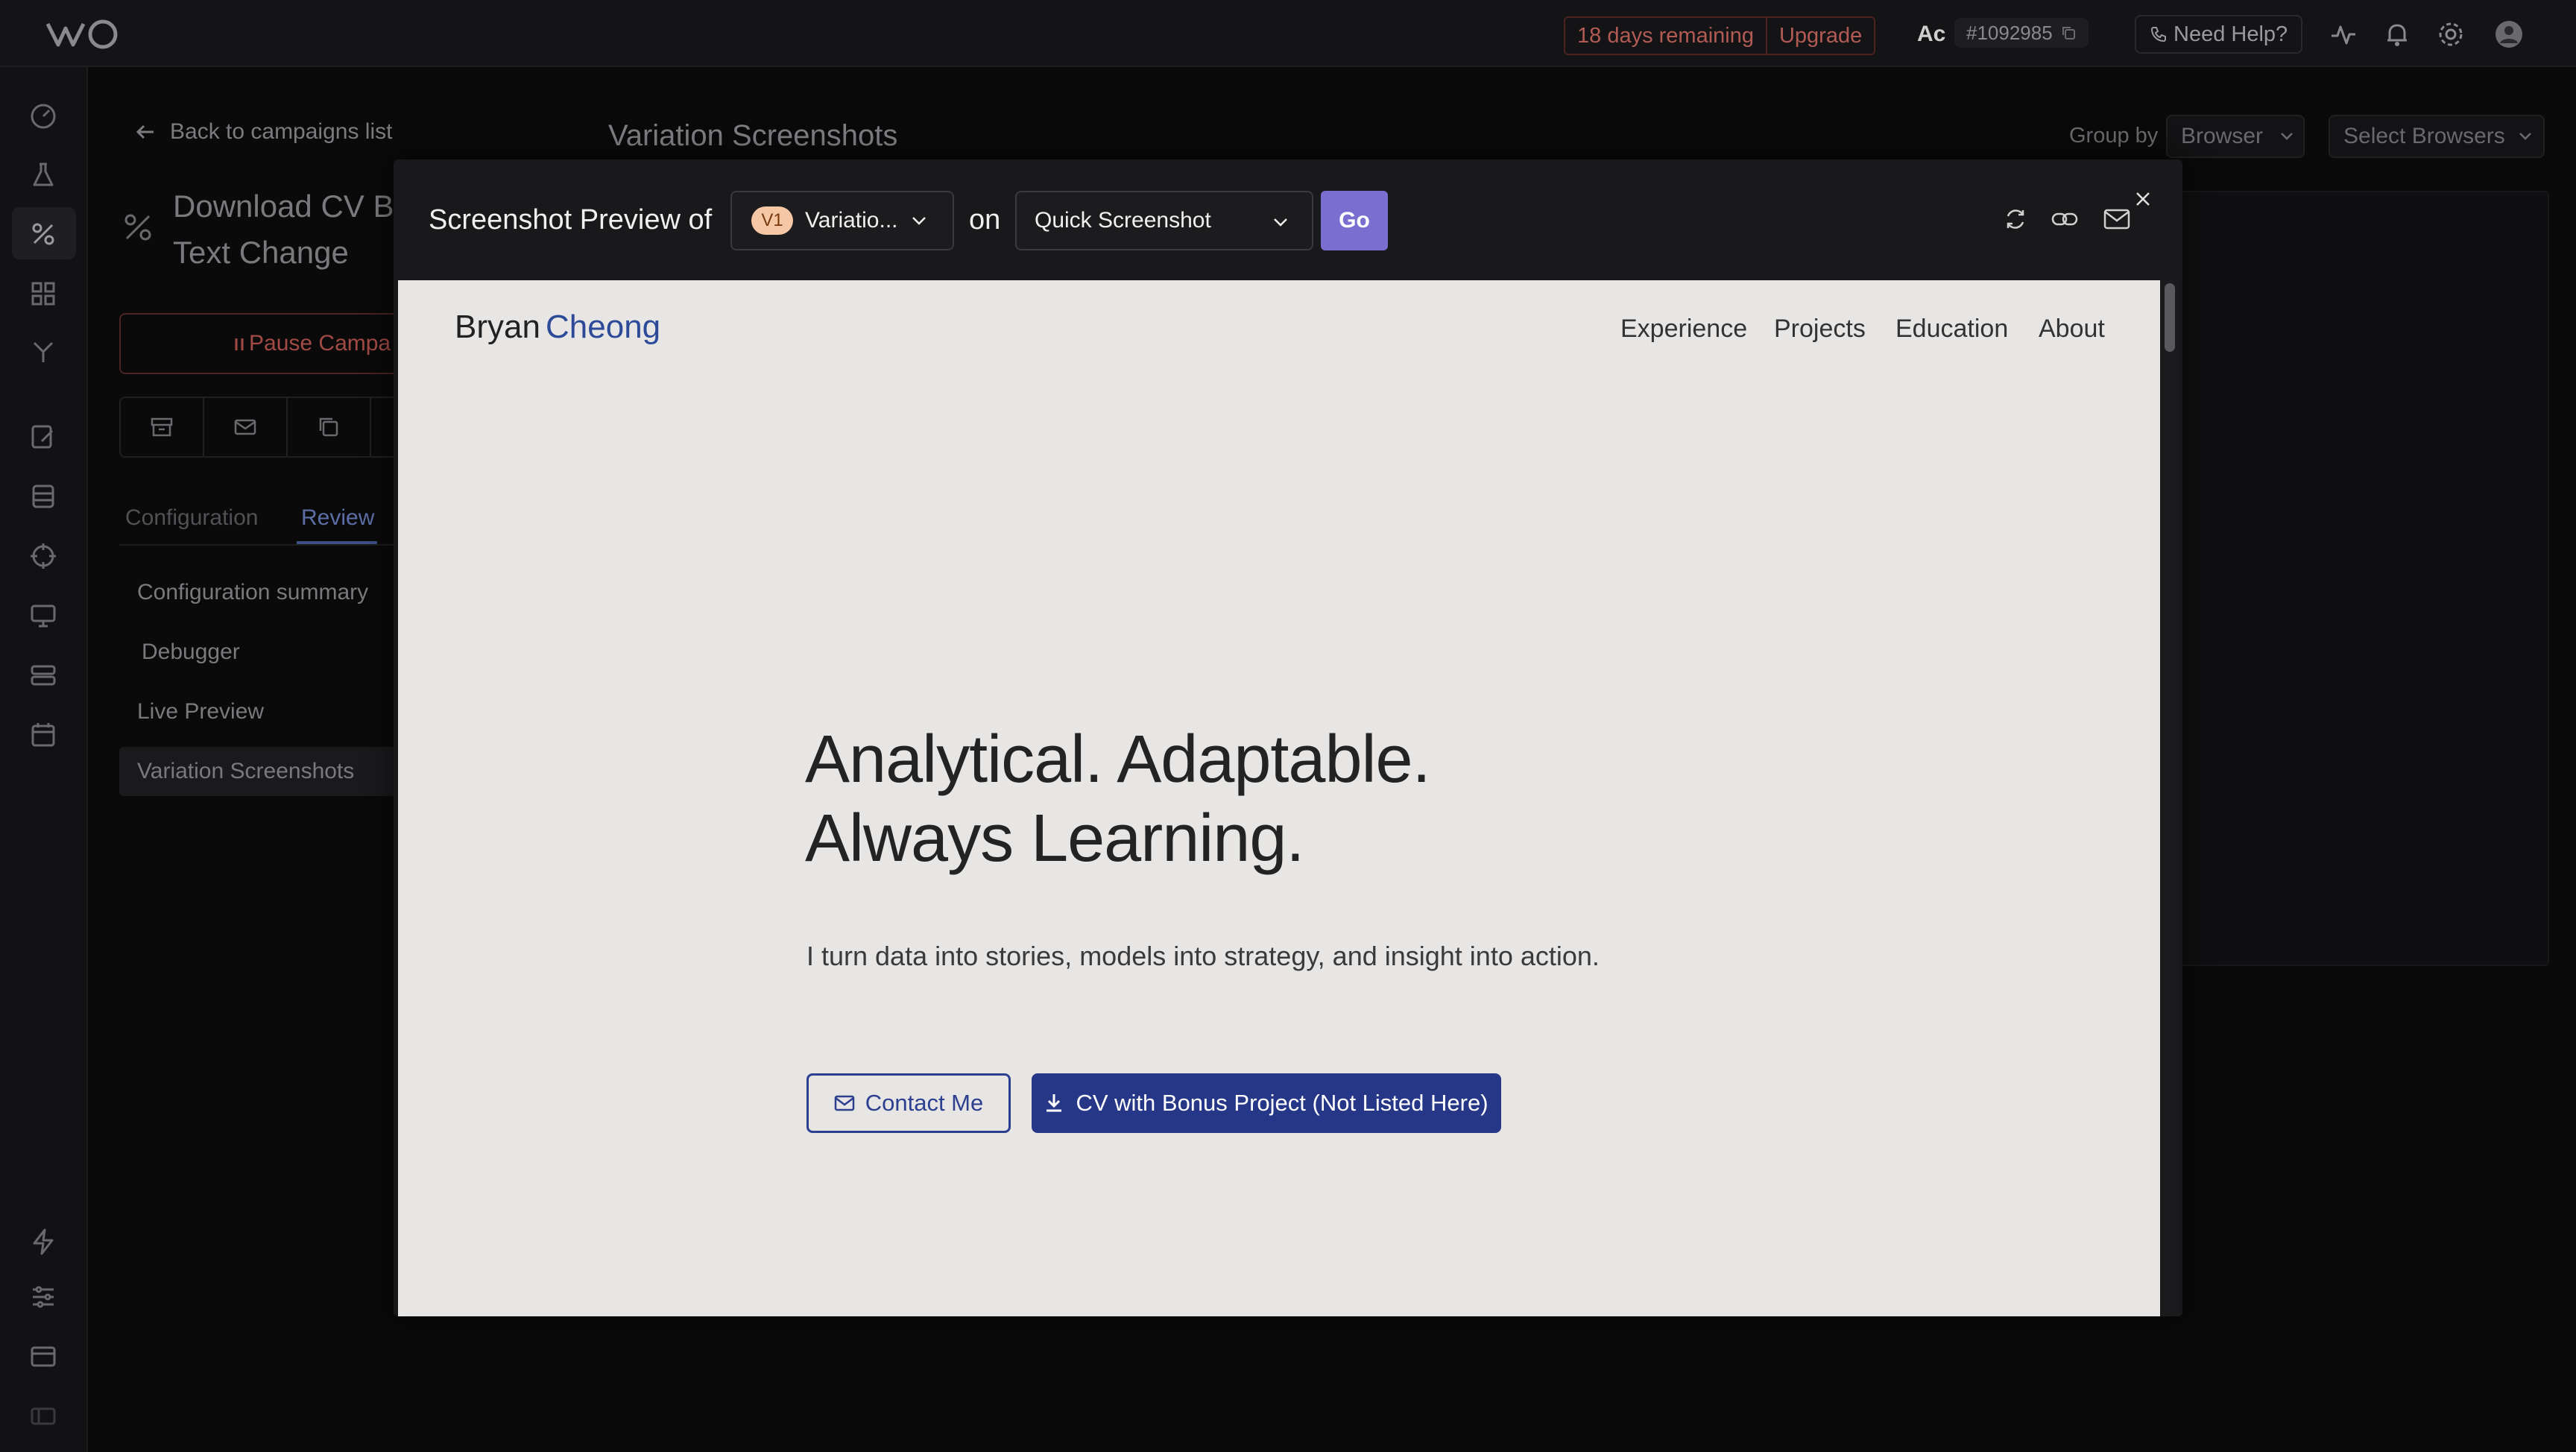 The width and height of the screenshot is (2576, 1452). Describe the element at coordinates (1054, 838) in the screenshot. I see `hero-line-2: Always Learning.` at that location.